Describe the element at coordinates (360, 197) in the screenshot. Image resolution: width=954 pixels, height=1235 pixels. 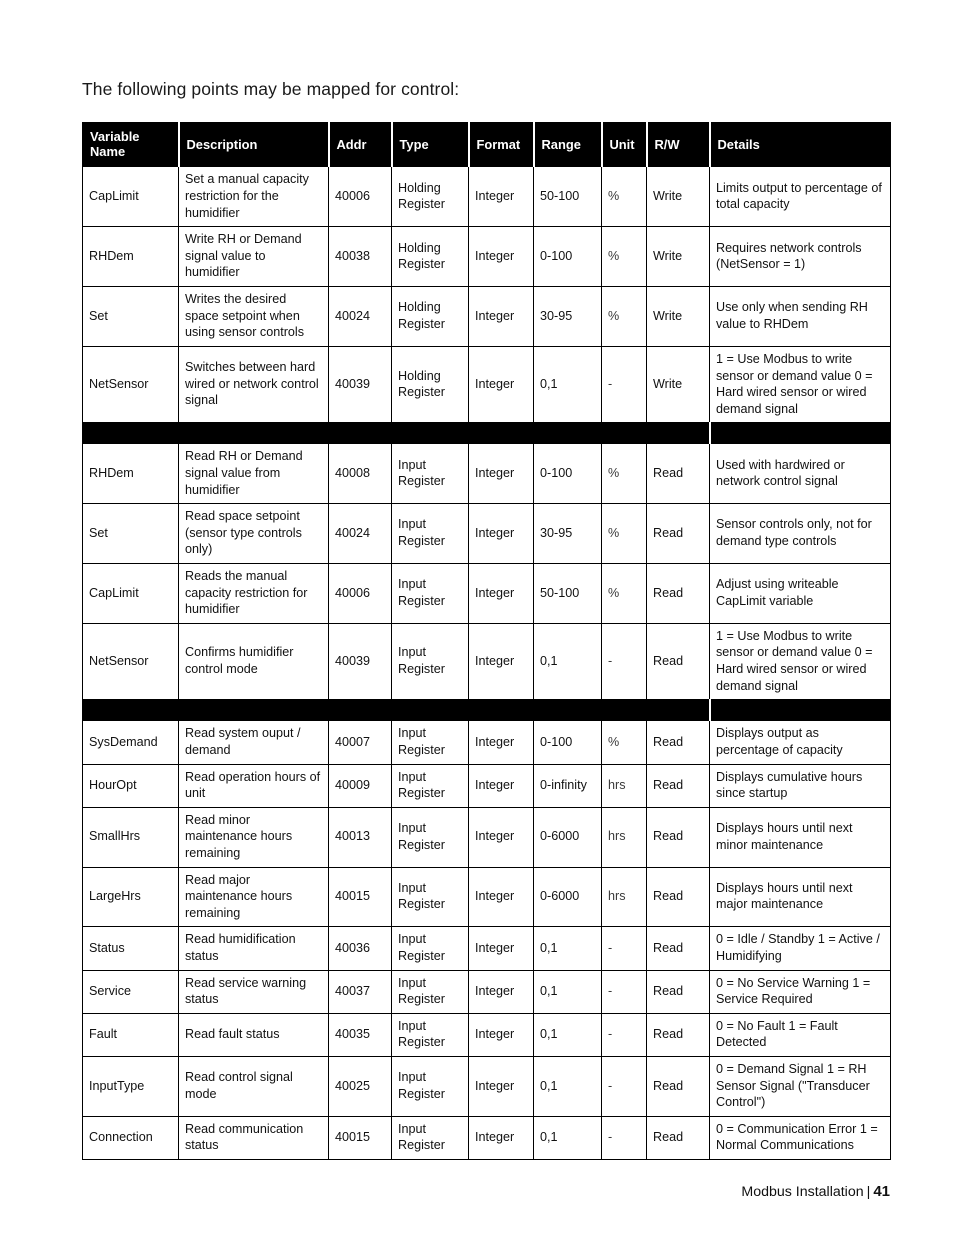
I see `cell-addr: 40006` at that location.